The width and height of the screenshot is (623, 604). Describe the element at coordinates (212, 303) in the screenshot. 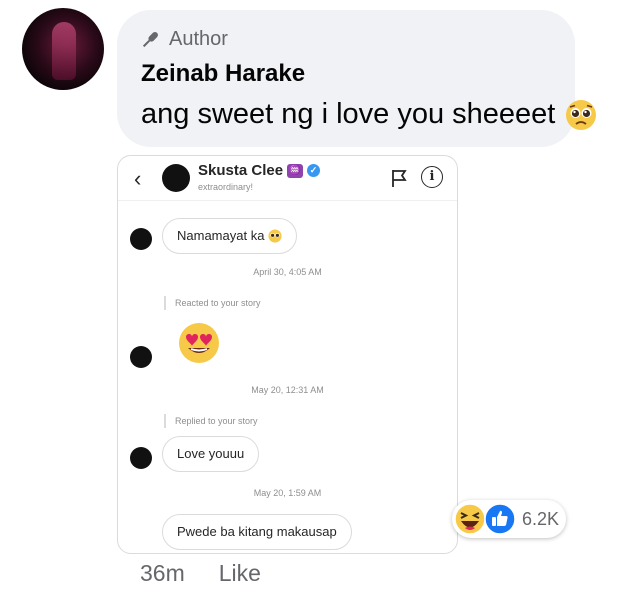

I see `story-reply-note: Reacted to your story` at that location.